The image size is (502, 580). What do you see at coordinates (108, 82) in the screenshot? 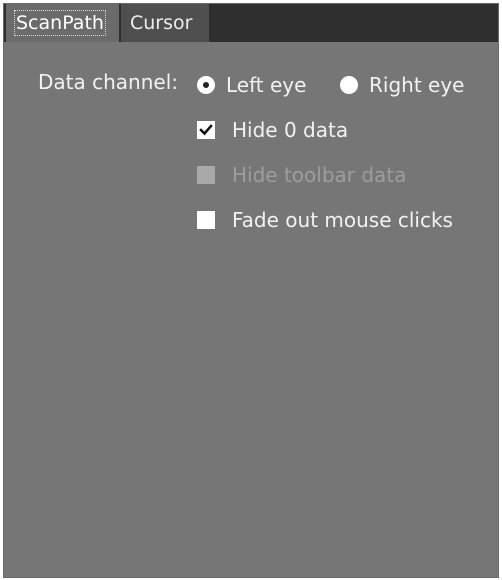
I see `data-channel-label: Data channel:` at bounding box center [108, 82].